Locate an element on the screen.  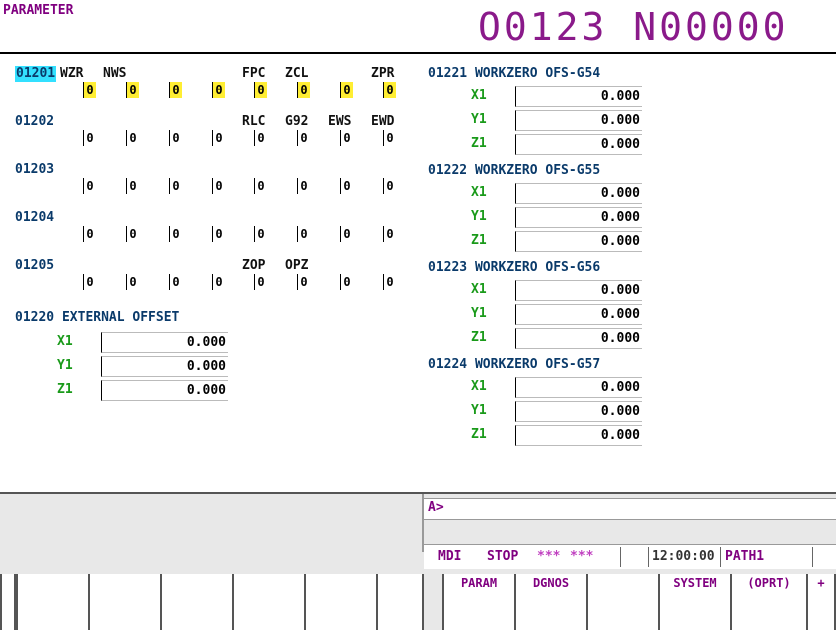
param-number: 01204 is located at coordinates (34, 218).